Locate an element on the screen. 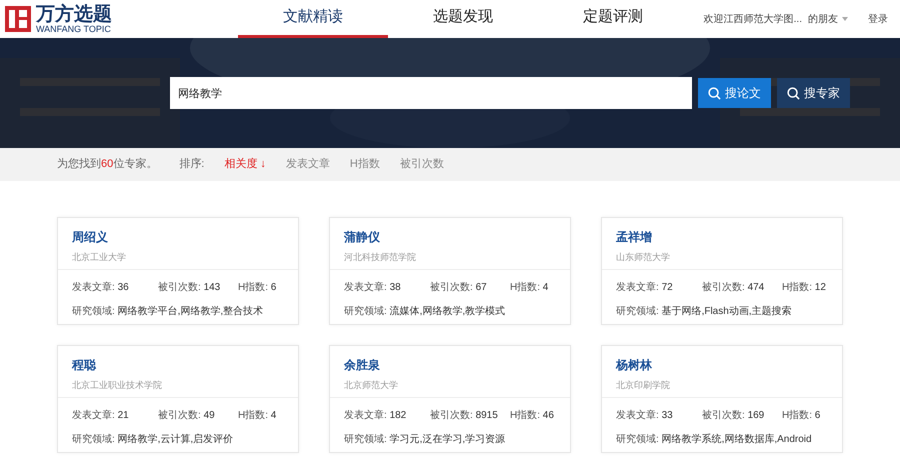 Image resolution: width=900 pixels, height=457 pixels. expert-name: 孟祥增 is located at coordinates (722, 237).